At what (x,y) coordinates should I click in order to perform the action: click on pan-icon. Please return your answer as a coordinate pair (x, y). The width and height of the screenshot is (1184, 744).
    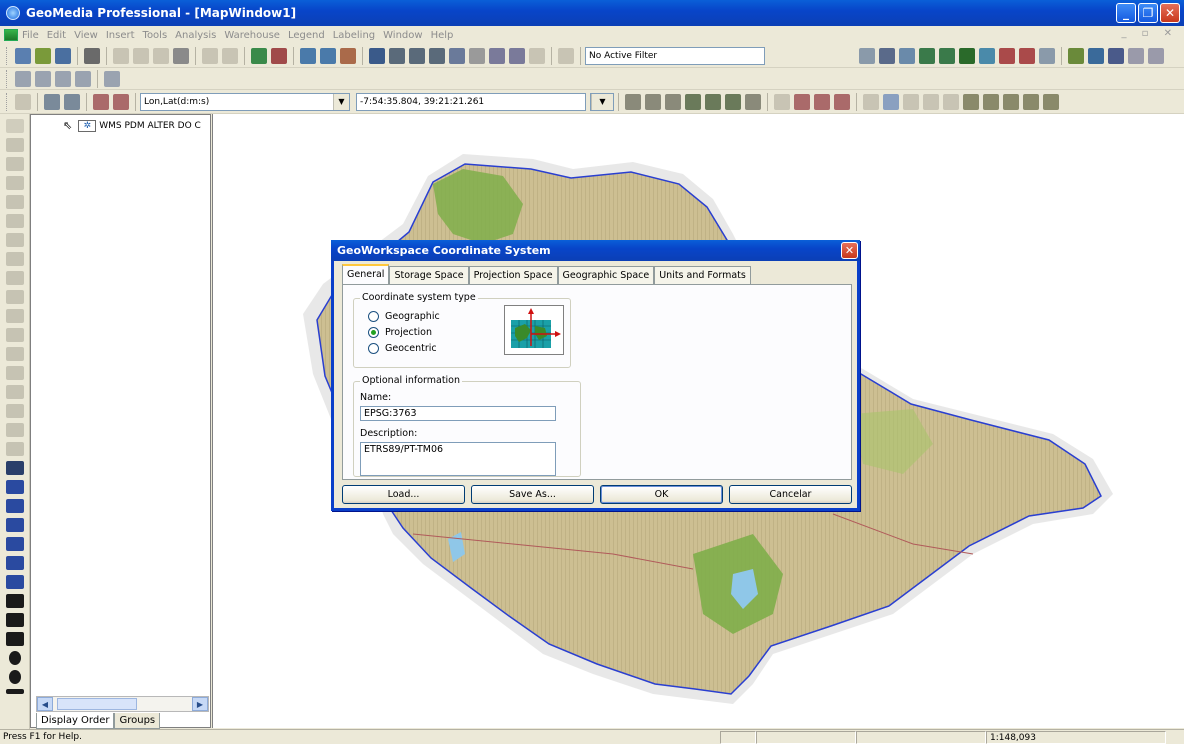
    Looking at the image, I should click on (457, 55).